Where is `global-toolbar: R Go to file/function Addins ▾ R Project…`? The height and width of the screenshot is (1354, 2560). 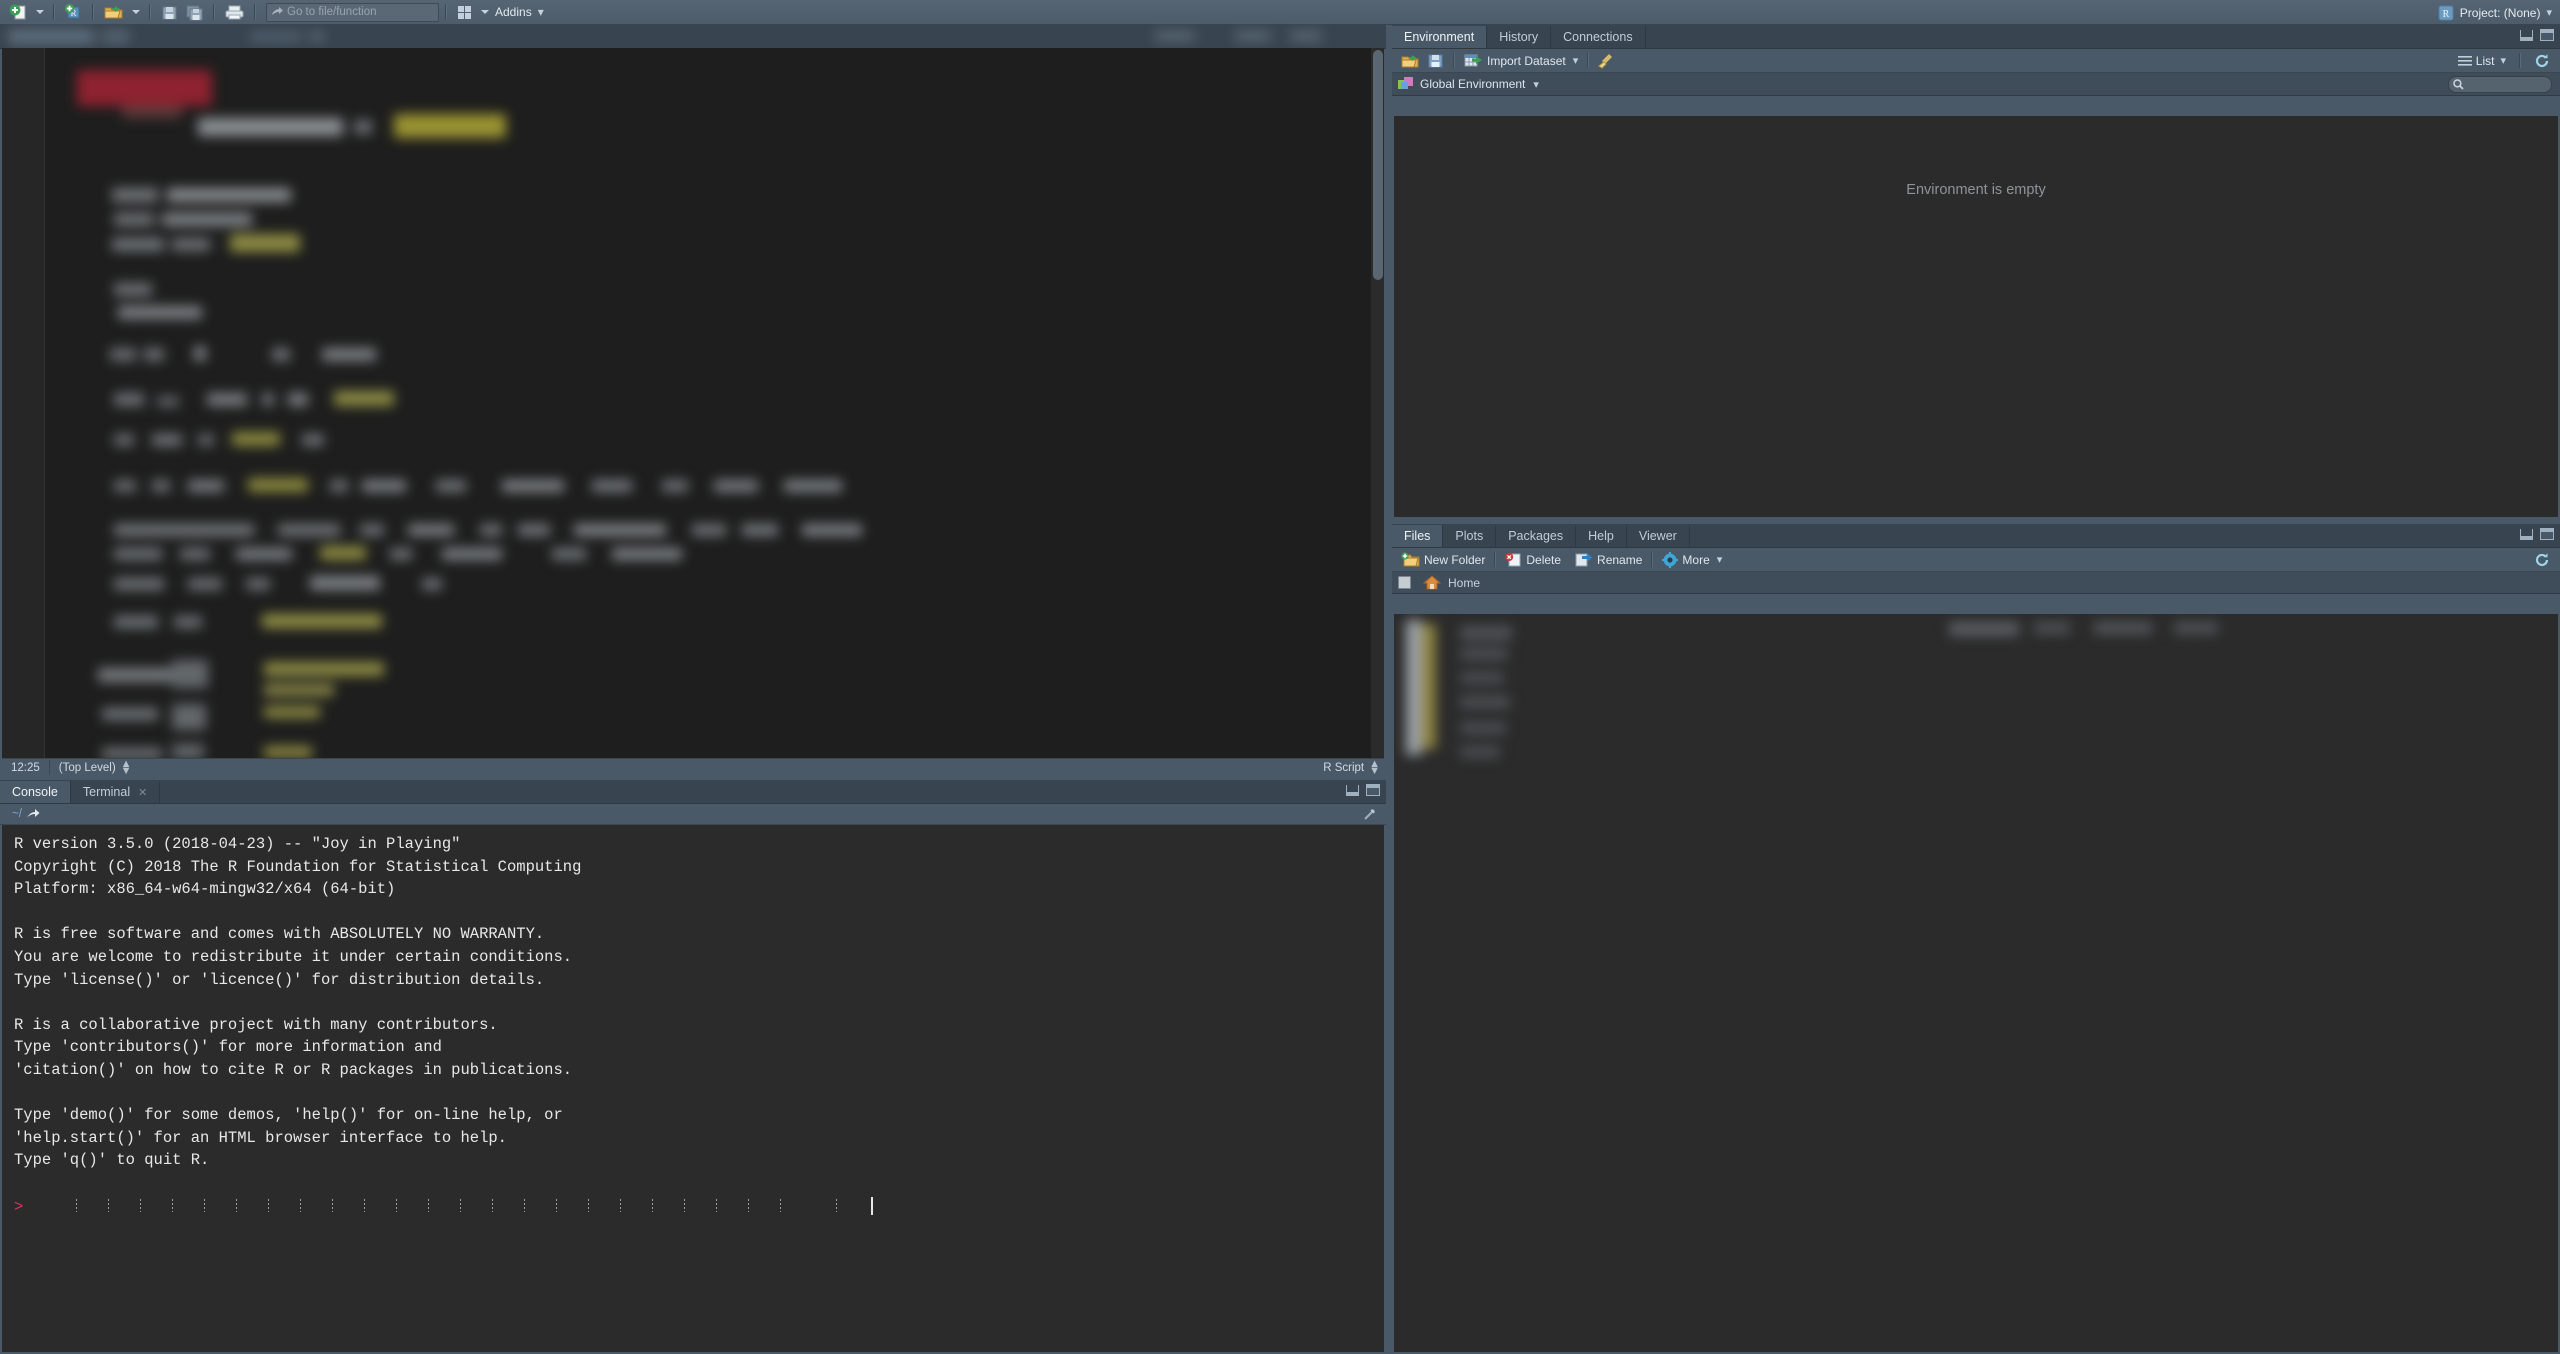
global-toolbar: R Go to file/function Addins ▾ R Project… is located at coordinates (1280, 12).